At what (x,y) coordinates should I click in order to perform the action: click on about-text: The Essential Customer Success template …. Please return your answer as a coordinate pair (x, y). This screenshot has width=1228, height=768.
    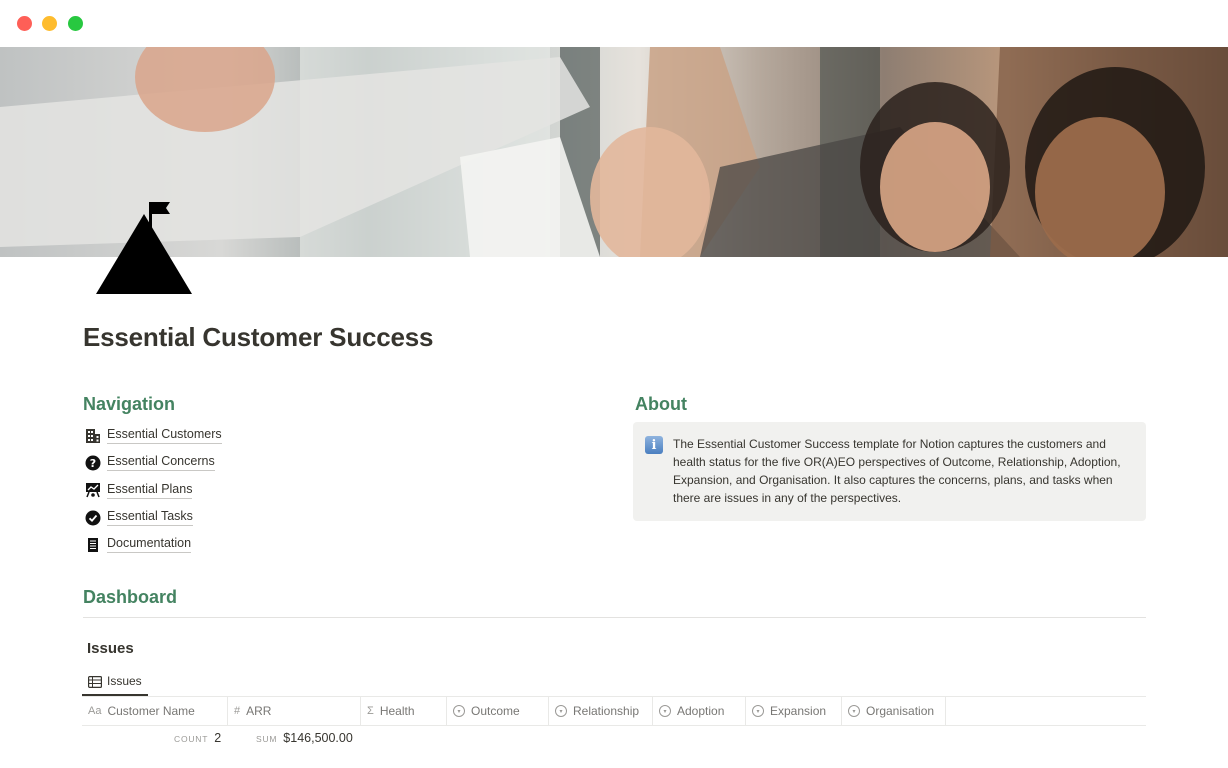
    Looking at the image, I should click on (897, 471).